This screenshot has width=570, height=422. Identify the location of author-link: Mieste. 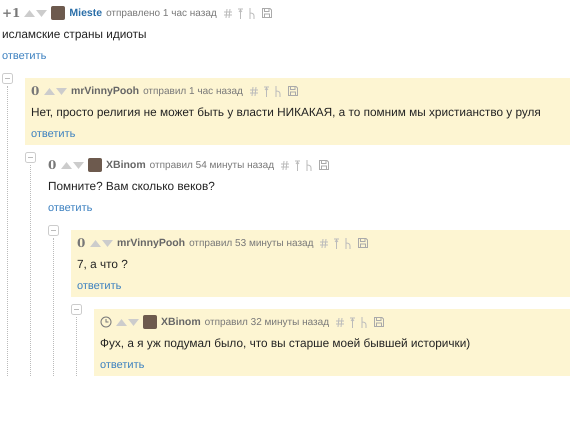
(85, 13).